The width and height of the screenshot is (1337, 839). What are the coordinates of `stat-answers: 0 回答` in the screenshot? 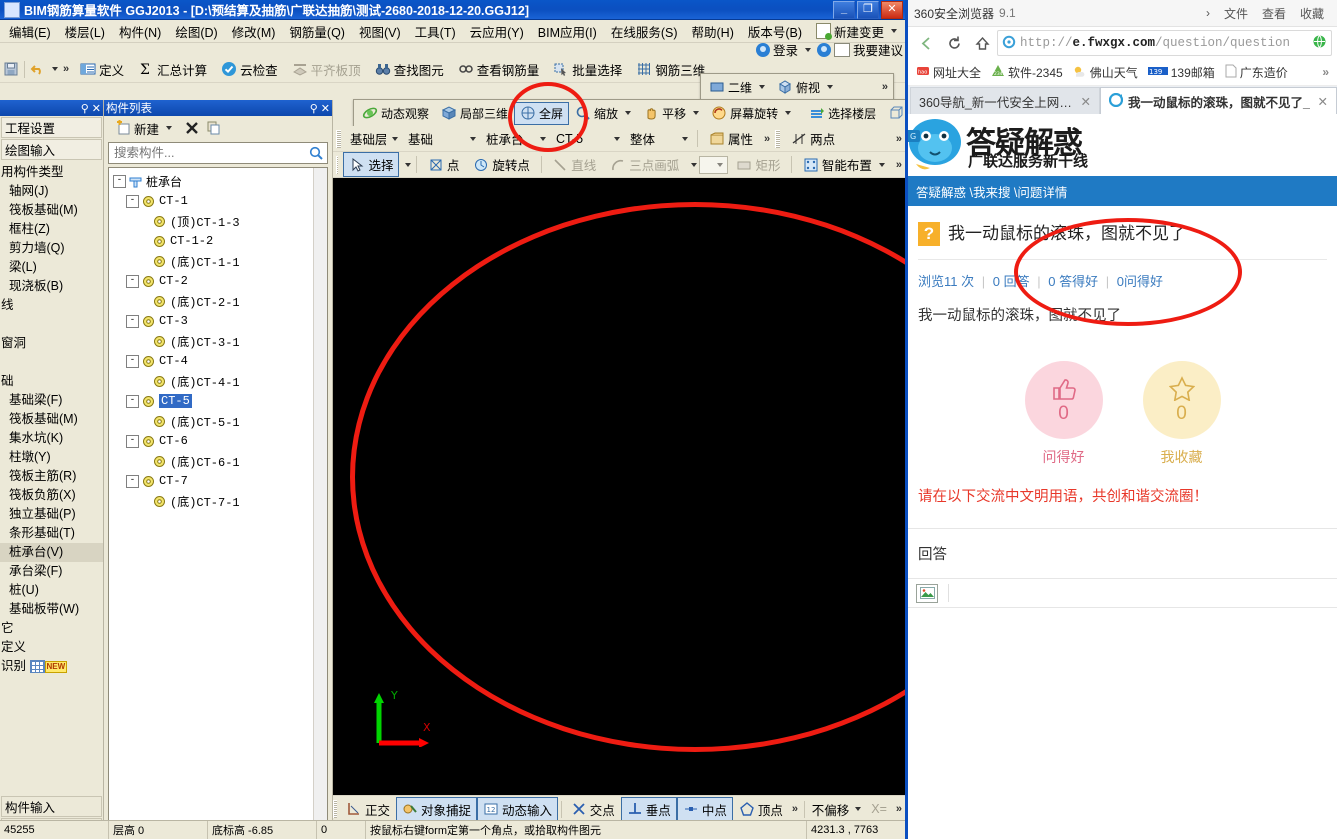 It's located at (1011, 281).